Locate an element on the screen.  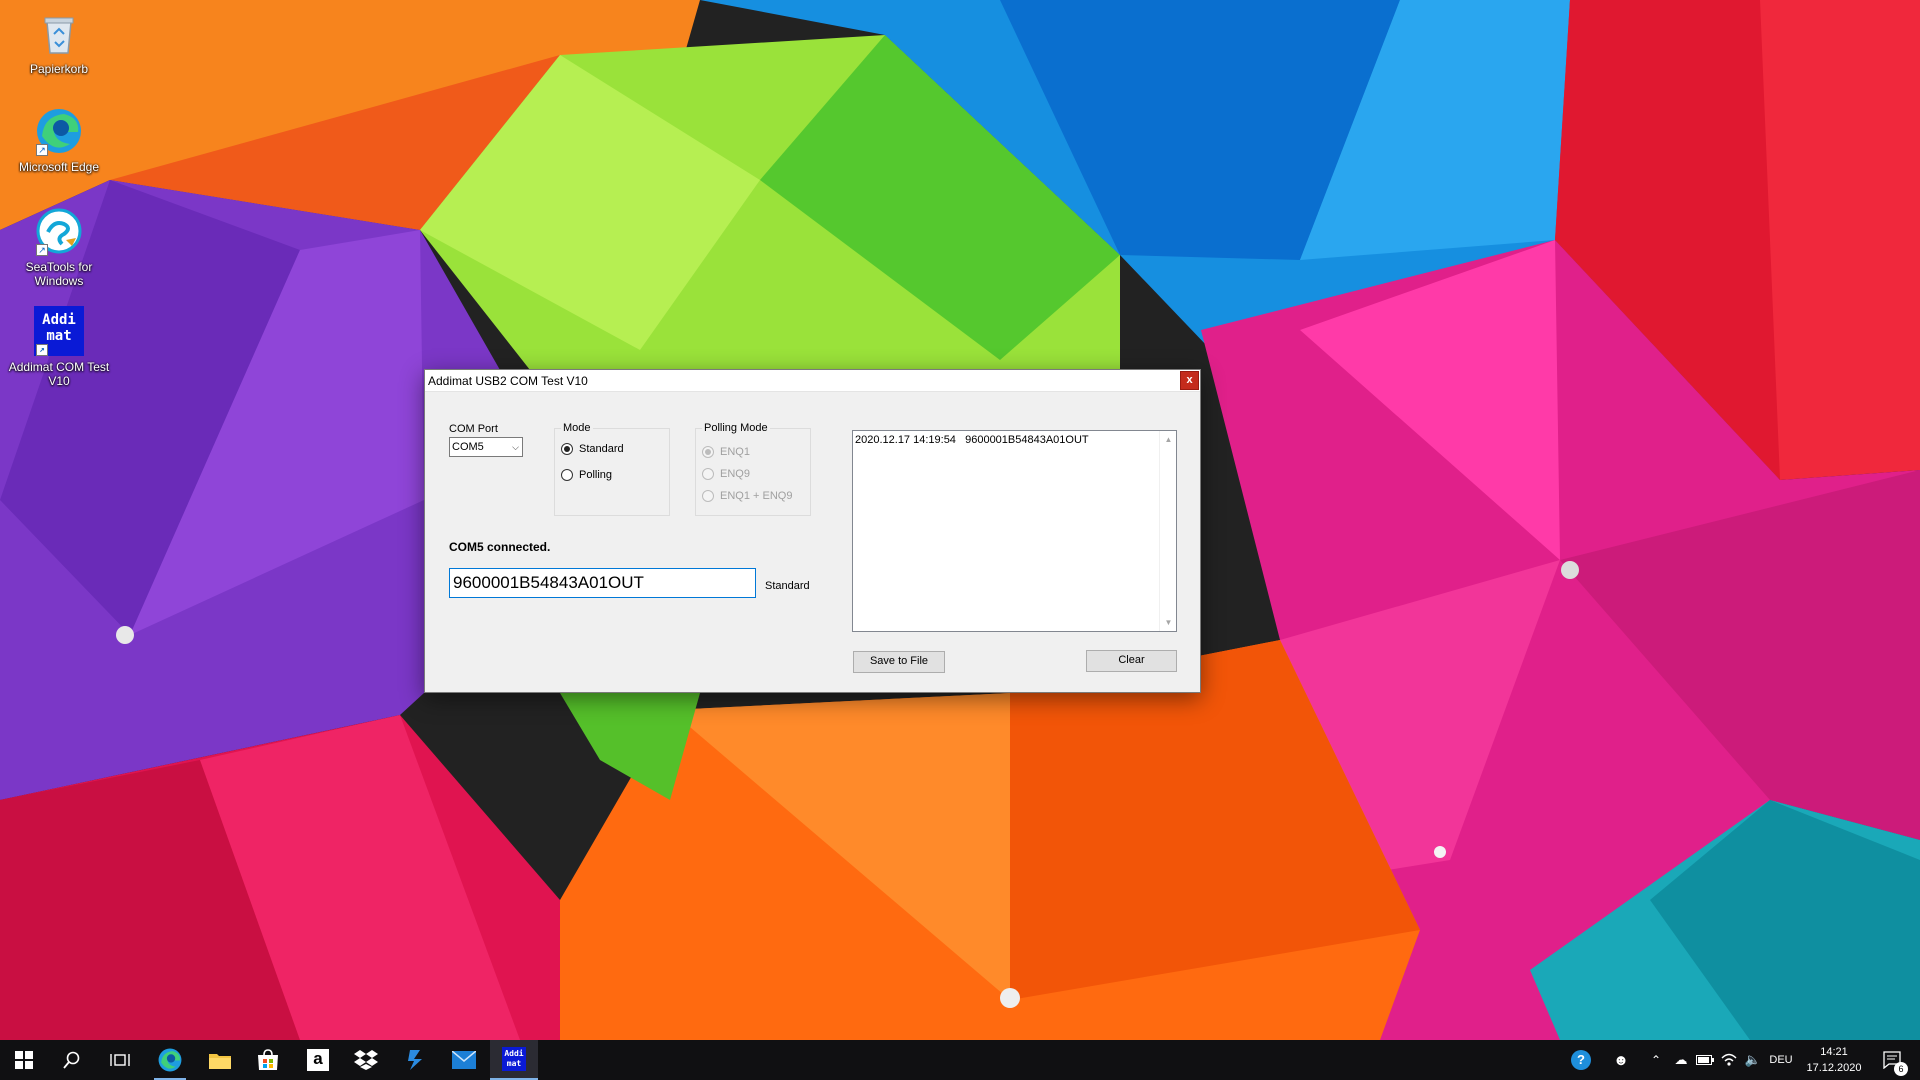
people-icon: ☻ is located at coordinates (1621, 1060).